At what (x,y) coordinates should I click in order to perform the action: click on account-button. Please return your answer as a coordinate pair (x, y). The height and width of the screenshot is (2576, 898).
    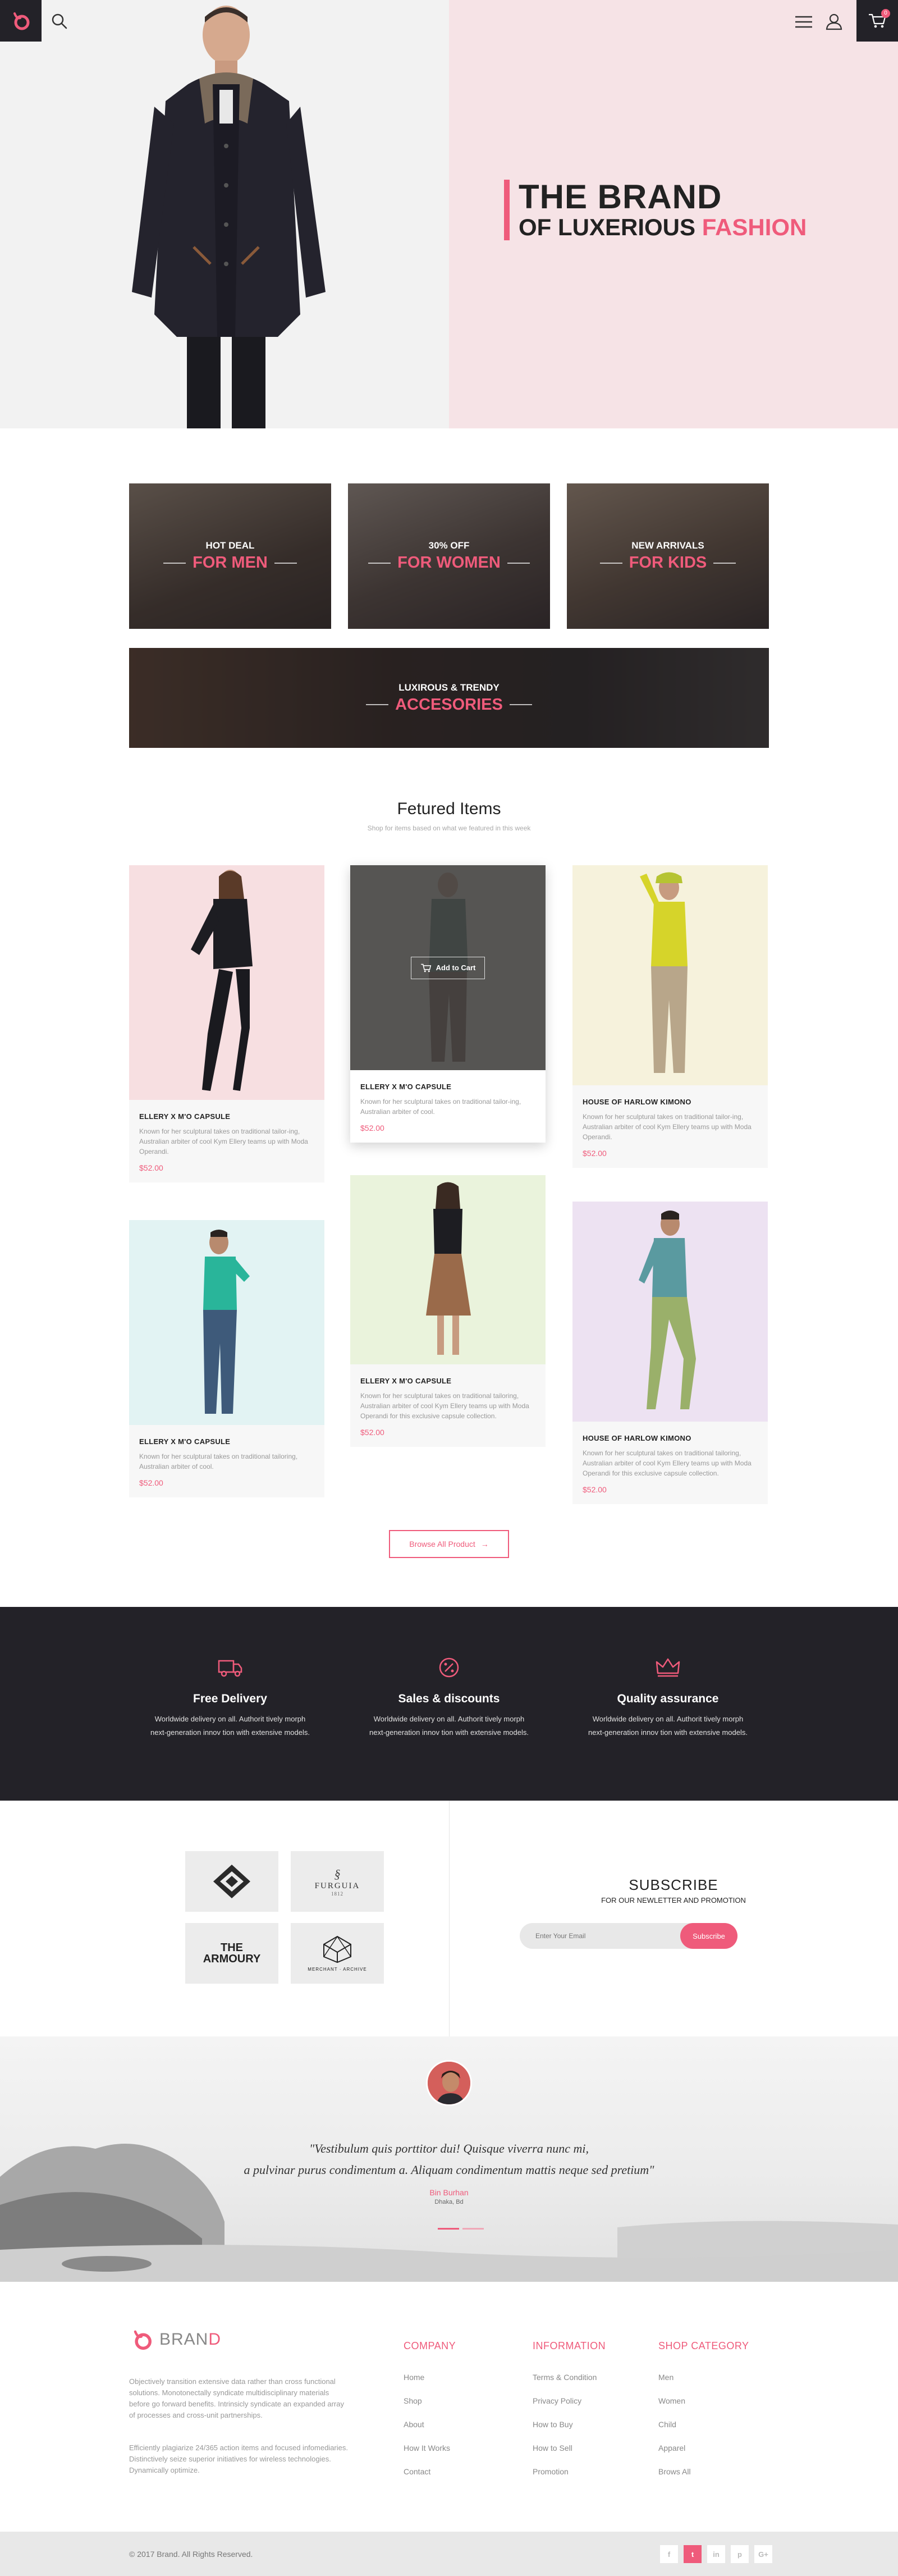
    Looking at the image, I should click on (834, 21).